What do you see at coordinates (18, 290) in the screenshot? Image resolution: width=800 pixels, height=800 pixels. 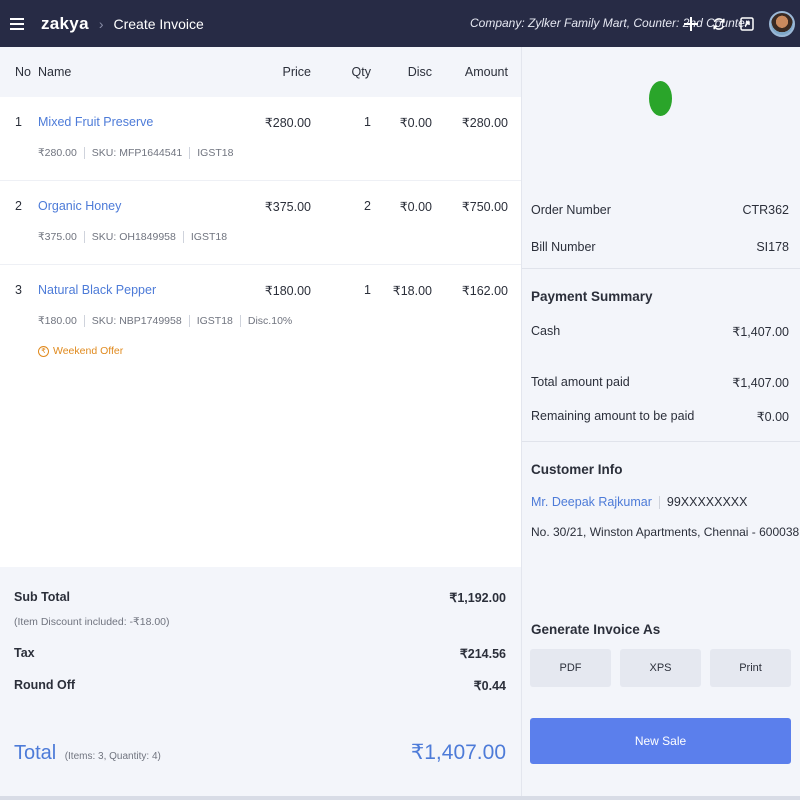 I see `item-no: 3` at bounding box center [18, 290].